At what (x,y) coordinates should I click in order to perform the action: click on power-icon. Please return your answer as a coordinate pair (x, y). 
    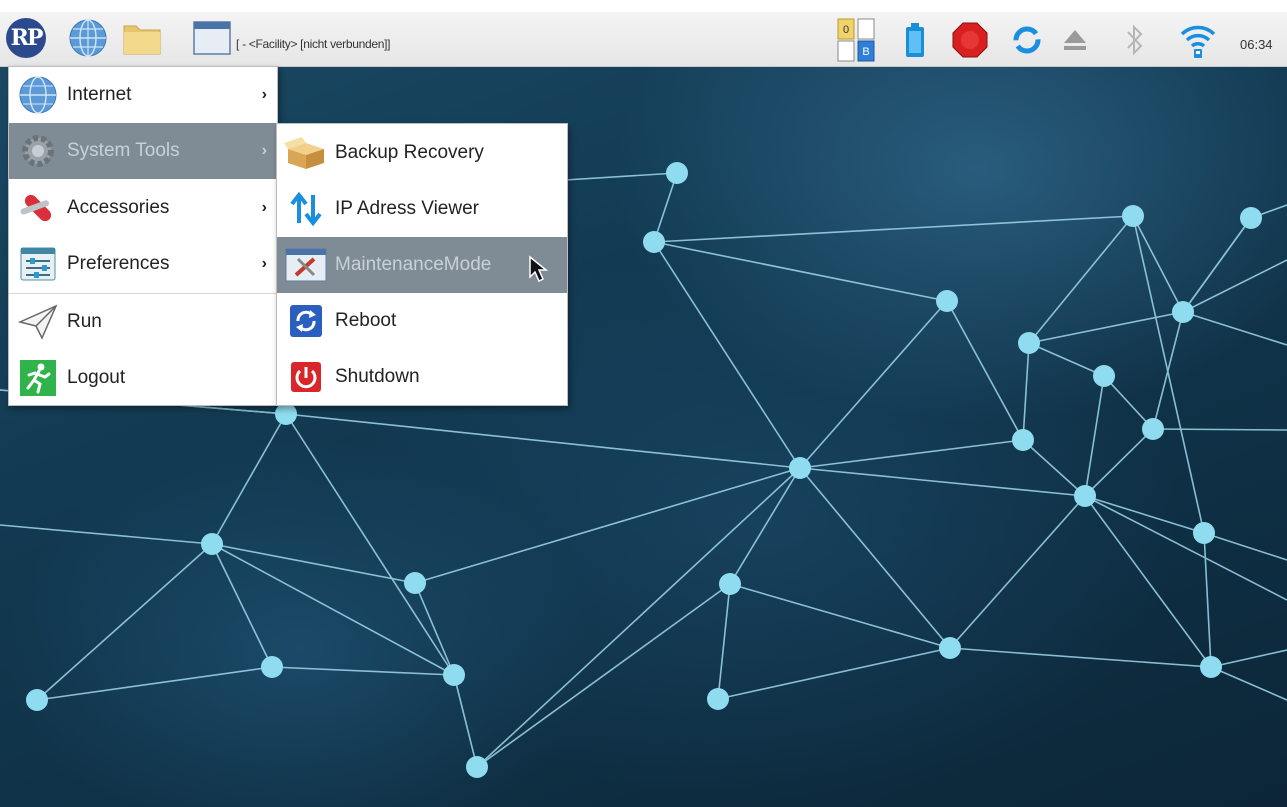
    Looking at the image, I should click on (306, 377).